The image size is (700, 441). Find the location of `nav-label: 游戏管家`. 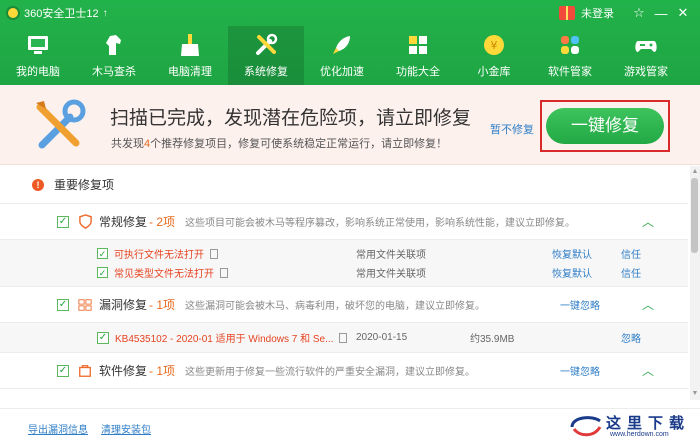

nav-label: 游戏管家 is located at coordinates (646, 72).